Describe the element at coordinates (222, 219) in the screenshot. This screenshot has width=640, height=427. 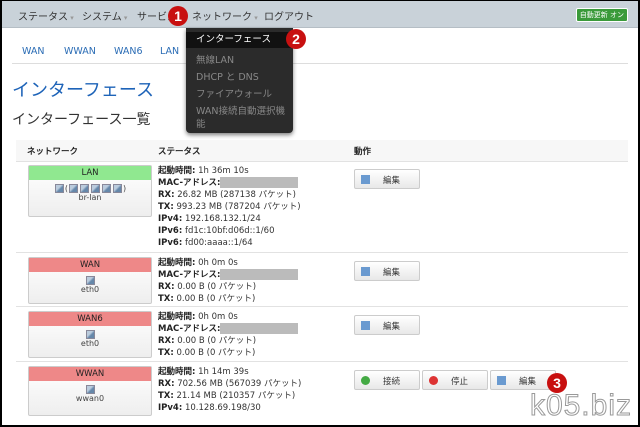
I see `value: 192.168.132.1/24` at that location.